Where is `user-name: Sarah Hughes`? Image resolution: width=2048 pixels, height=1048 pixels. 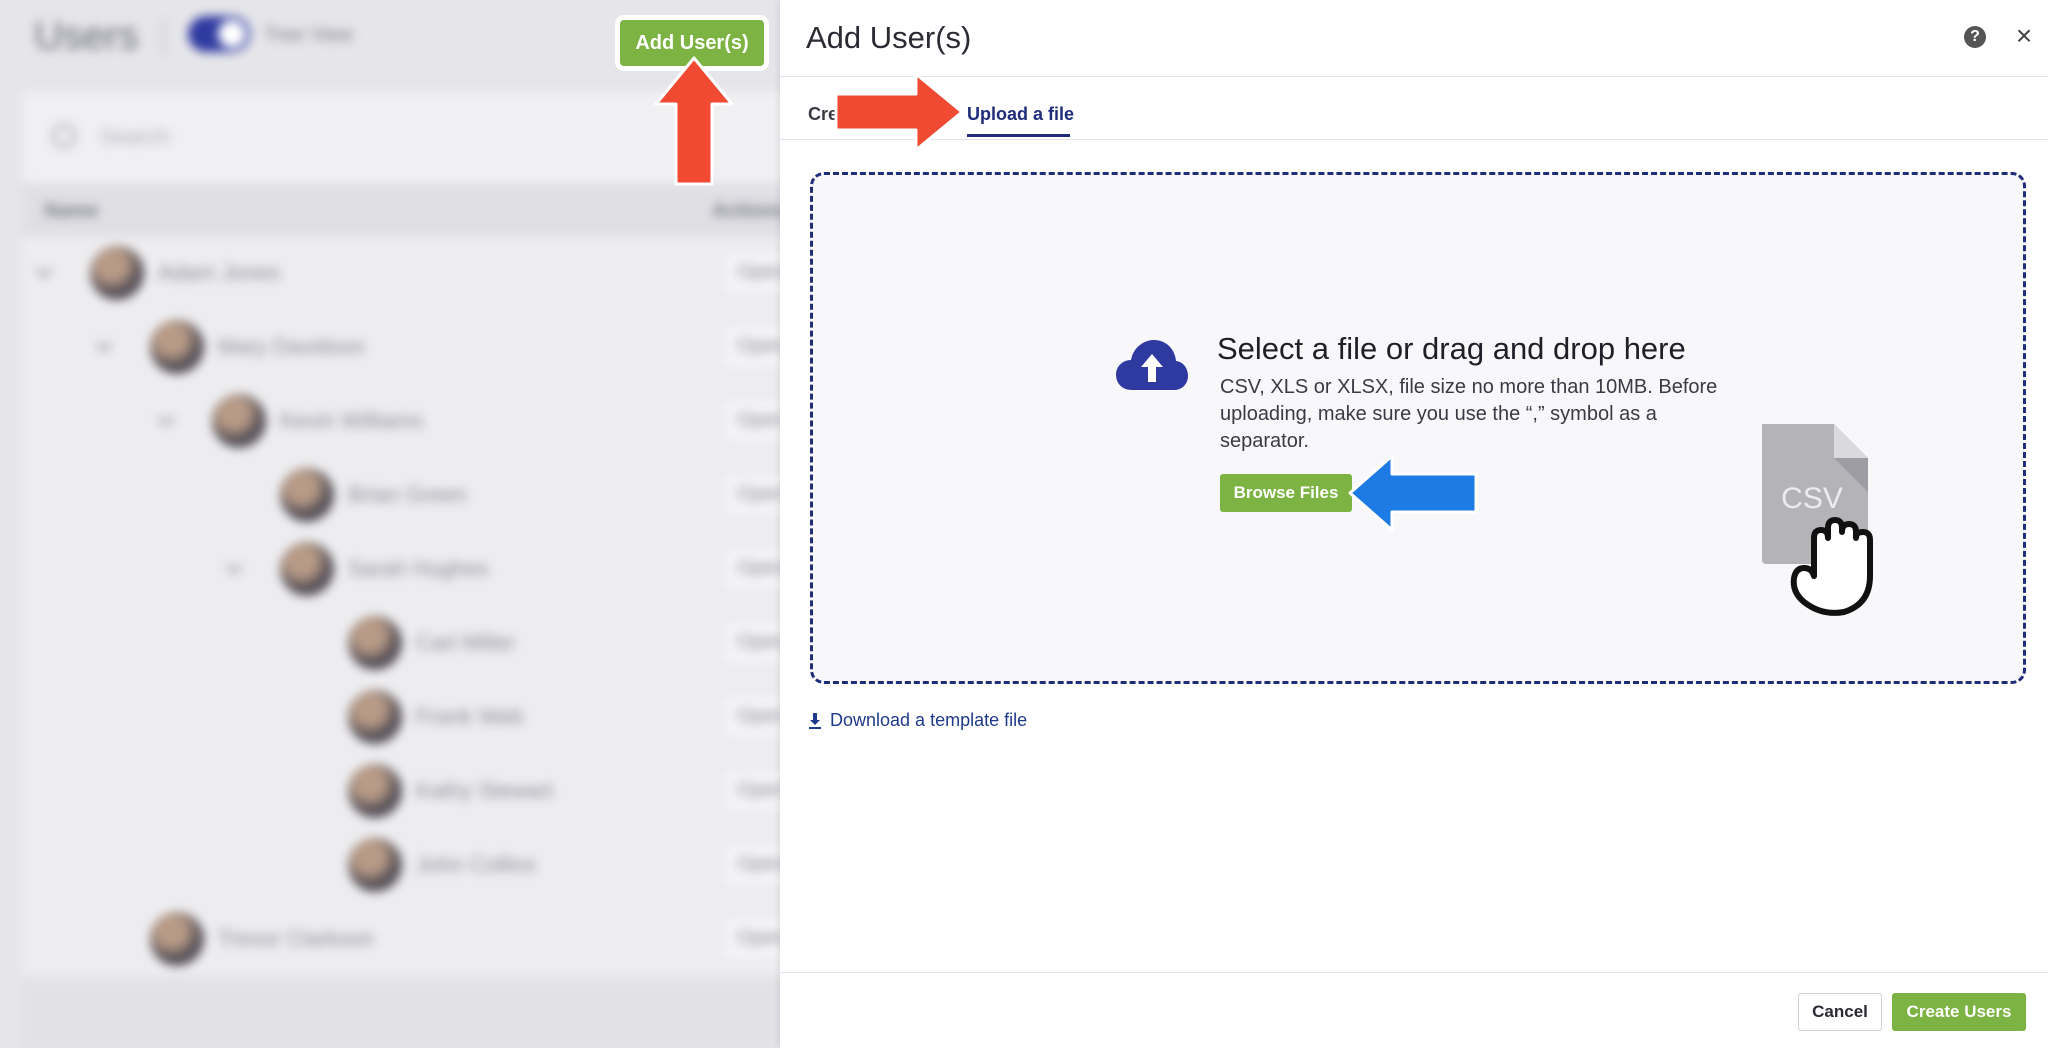 user-name: Sarah Hughes is located at coordinates (418, 568).